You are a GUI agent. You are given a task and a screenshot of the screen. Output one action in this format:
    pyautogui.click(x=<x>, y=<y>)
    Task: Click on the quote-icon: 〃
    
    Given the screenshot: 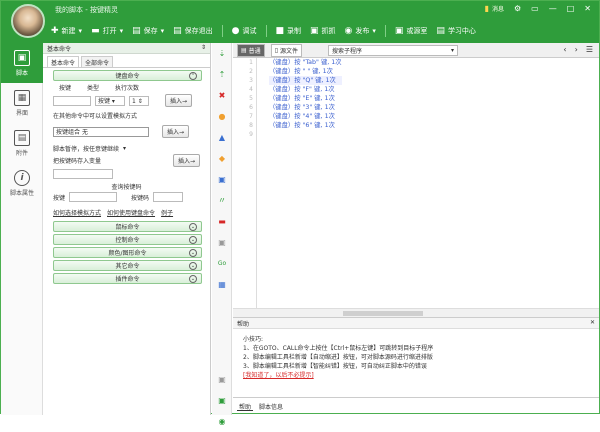 What is the action you would take?
    pyautogui.click(x=222, y=200)
    